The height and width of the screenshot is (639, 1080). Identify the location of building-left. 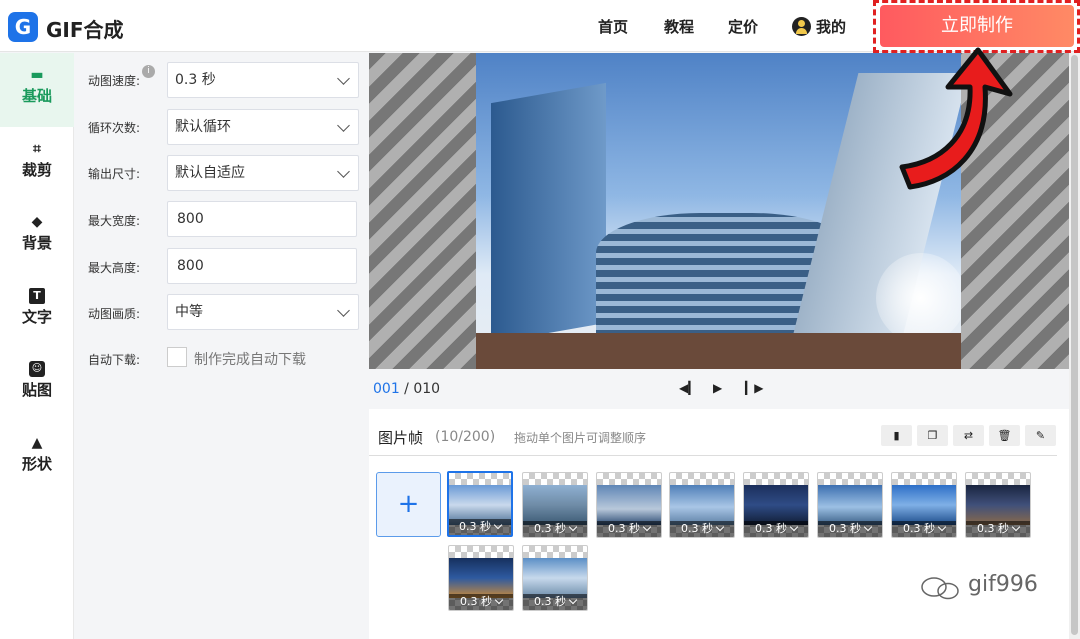
(548, 213).